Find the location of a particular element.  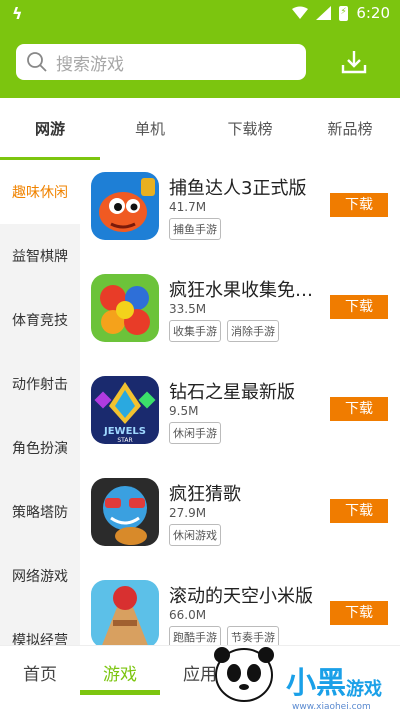

game-tag: 节奏手游 is located at coordinates (253, 635).